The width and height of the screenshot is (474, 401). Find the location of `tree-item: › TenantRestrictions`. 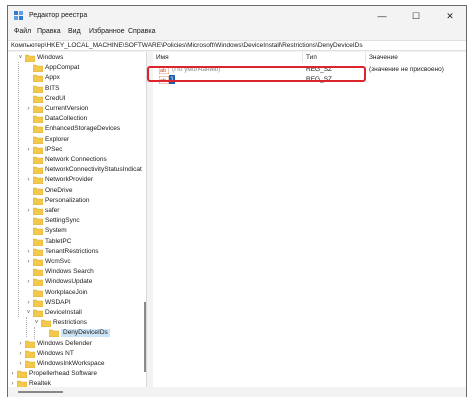

tree-item: › TenantRestrictions is located at coordinates (77, 252).